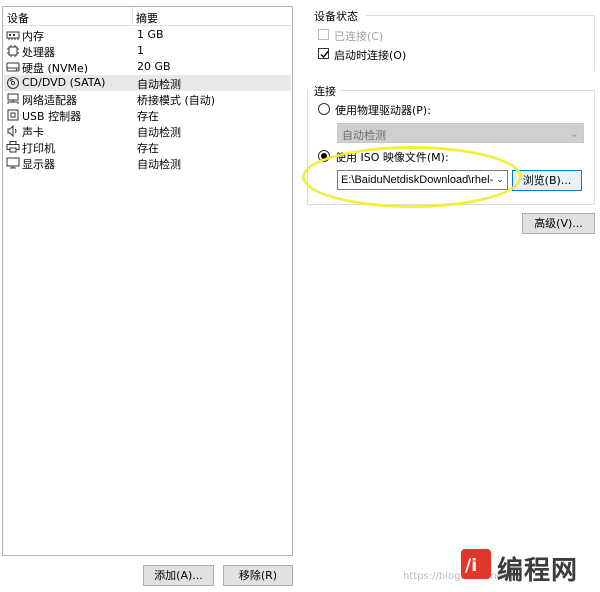  What do you see at coordinates (456, 576) in the screenshot?
I see `watermark-site-text: https://blog.csdn.net/` at bounding box center [456, 576].